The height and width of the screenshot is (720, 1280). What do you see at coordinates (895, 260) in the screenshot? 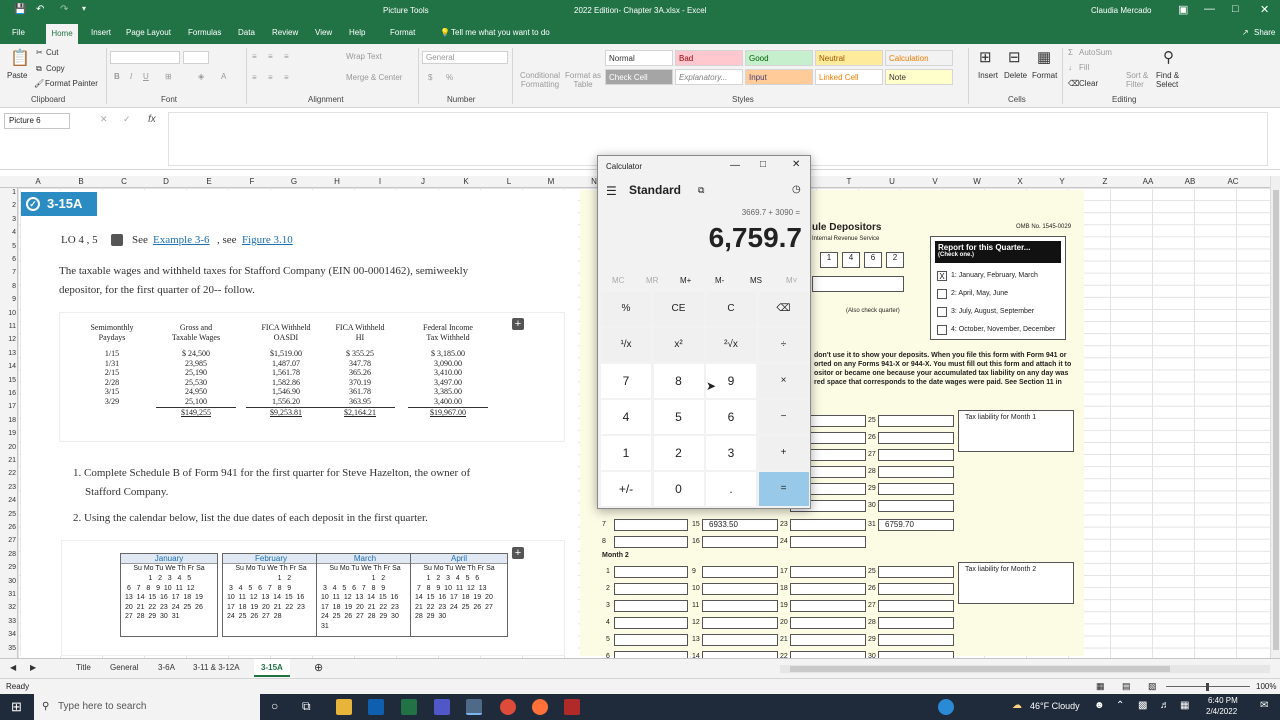
I see `ein-digit: 2` at bounding box center [895, 260].